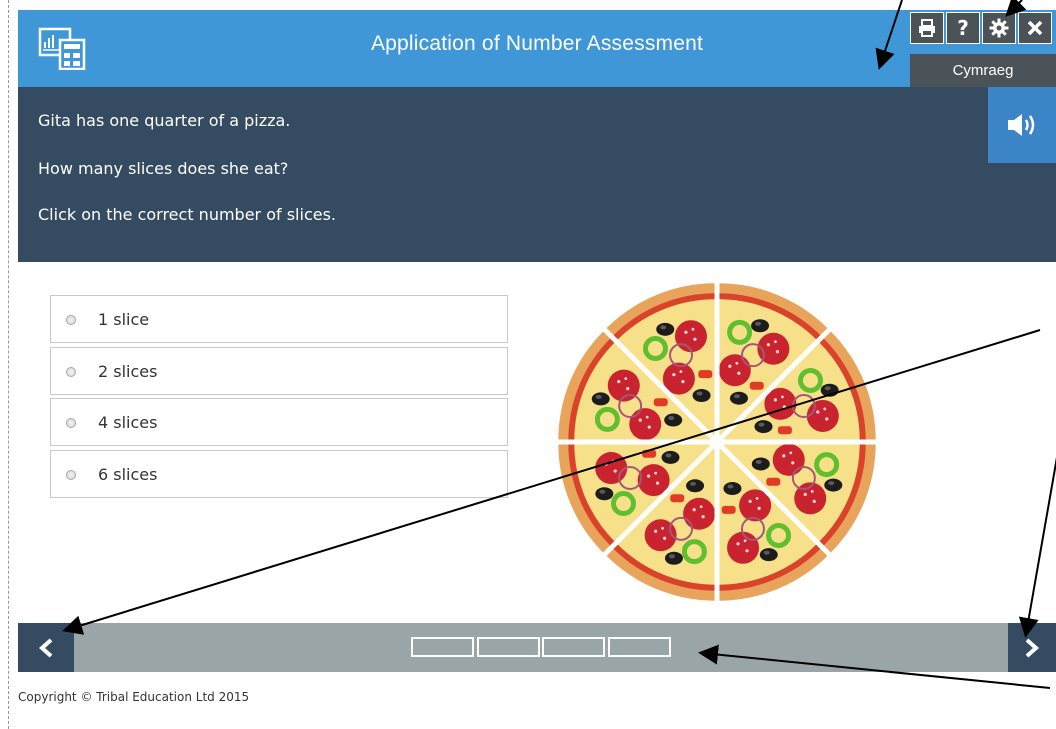  I want to click on gear-icon, so click(999, 28).